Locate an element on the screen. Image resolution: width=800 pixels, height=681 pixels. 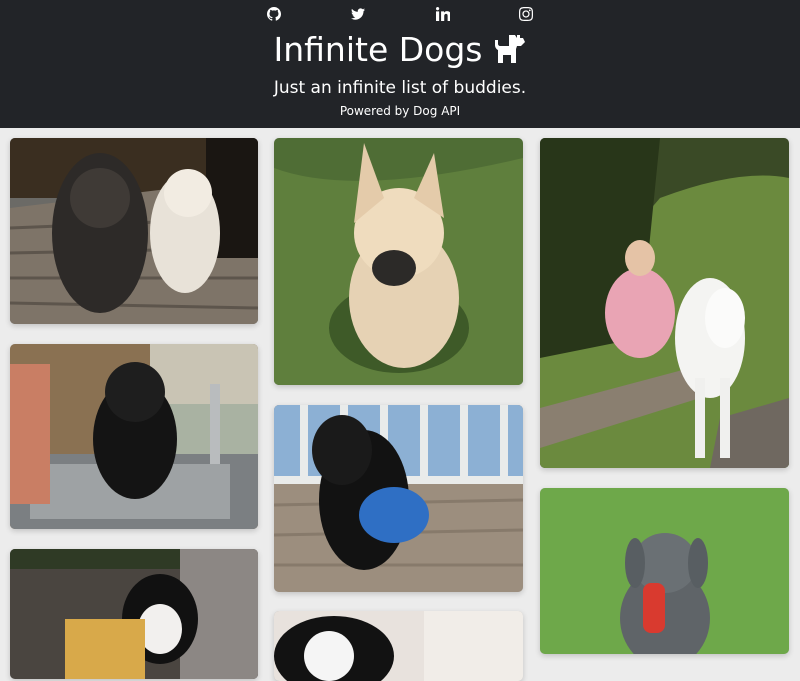
instagram-link is located at coordinates (526, 14).